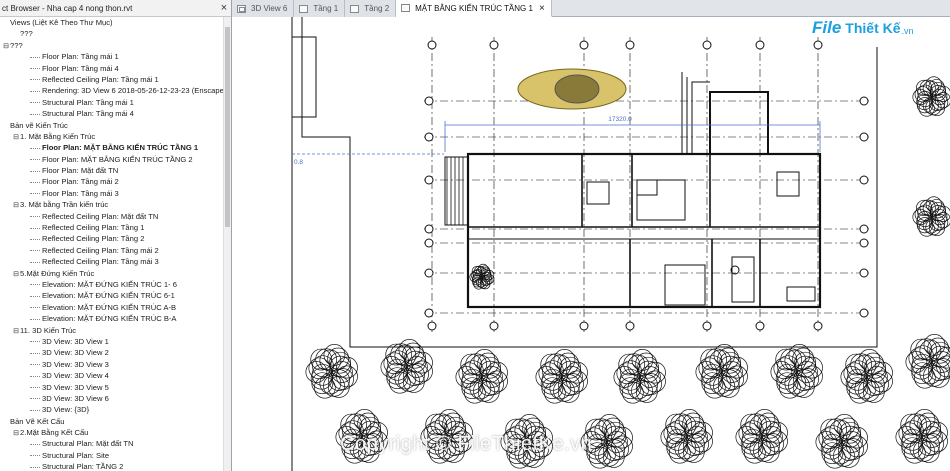  I want to click on tree-item: 3D View: 3D View 2, so click(115, 352).